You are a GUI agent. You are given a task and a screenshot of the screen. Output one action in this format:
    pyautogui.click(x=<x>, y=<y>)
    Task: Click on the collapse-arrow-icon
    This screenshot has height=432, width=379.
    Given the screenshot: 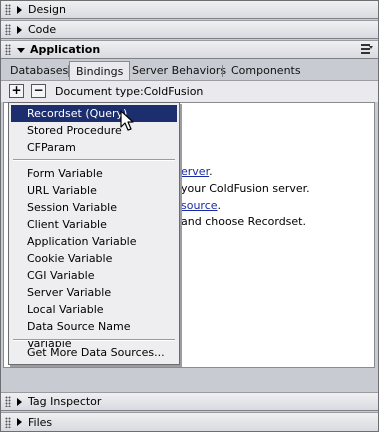 What is the action you would take?
    pyautogui.click(x=21, y=50)
    